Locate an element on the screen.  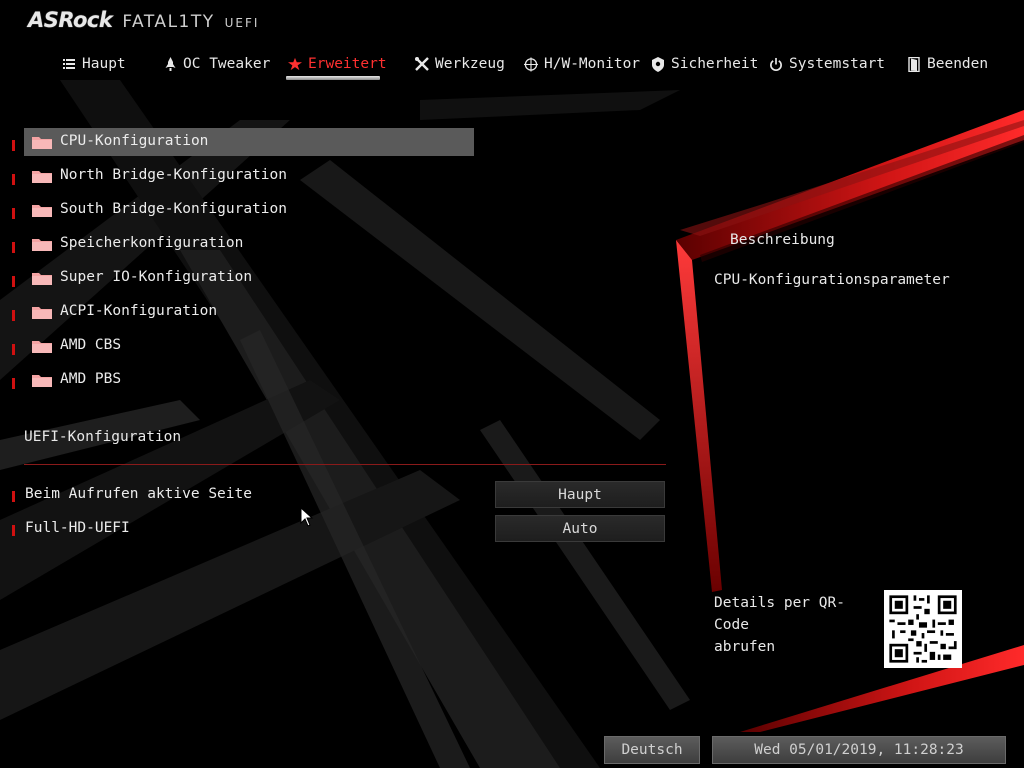
crosshair-icon is located at coordinates (531, 64).